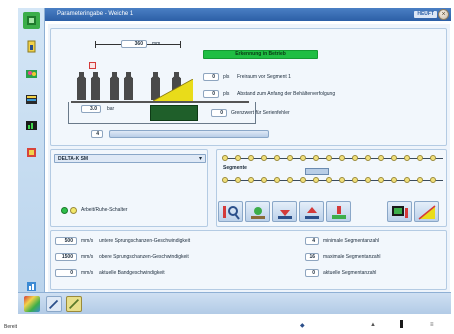 Image resolution: width=454 pixels, height=334 pixels. What do you see at coordinates (87, 273) in the screenshot?
I see `belt-speed-unit: mm/s` at bounding box center [87, 273].